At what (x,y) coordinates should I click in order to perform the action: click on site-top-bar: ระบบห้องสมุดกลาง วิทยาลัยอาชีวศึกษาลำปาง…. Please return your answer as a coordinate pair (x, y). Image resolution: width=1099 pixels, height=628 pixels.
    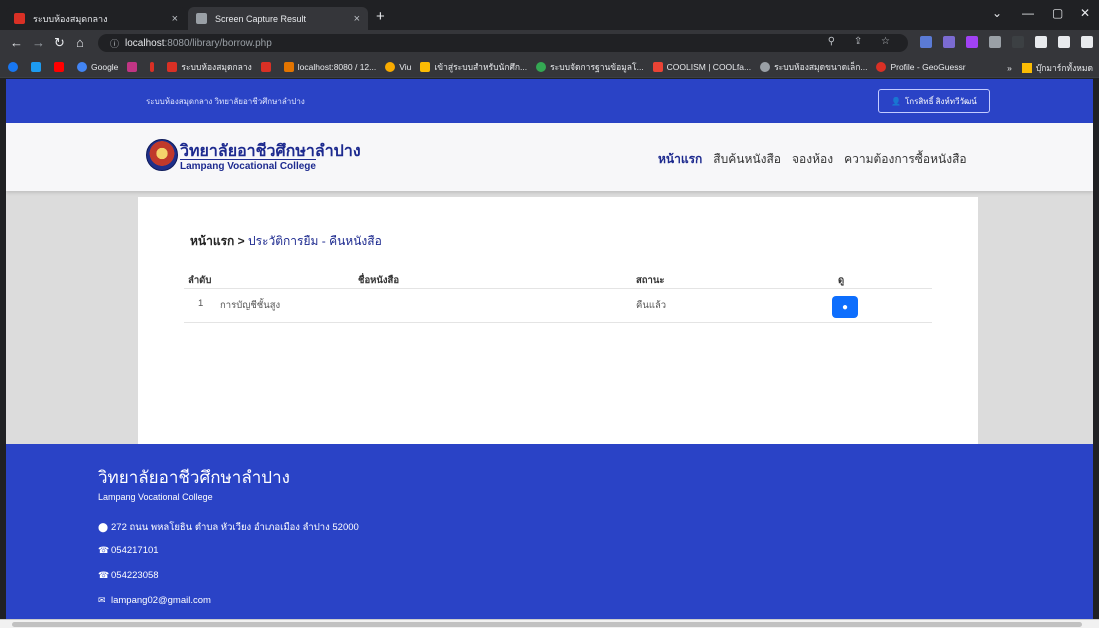
    Looking at the image, I should click on (549, 101).